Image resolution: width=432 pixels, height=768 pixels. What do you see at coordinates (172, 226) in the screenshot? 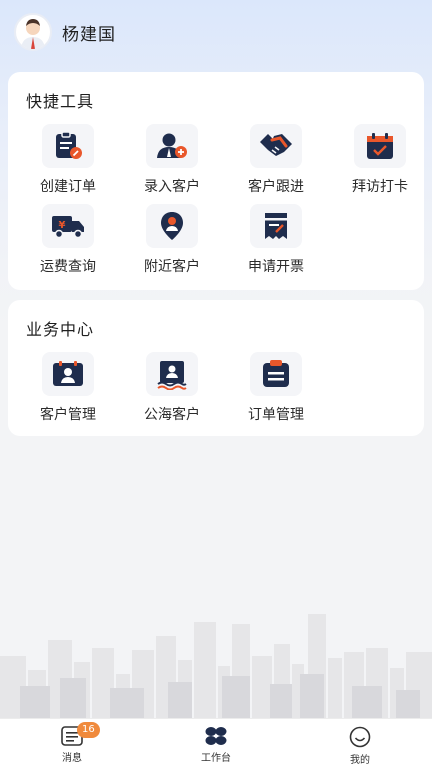
I see `location-pin-icon` at bounding box center [172, 226].